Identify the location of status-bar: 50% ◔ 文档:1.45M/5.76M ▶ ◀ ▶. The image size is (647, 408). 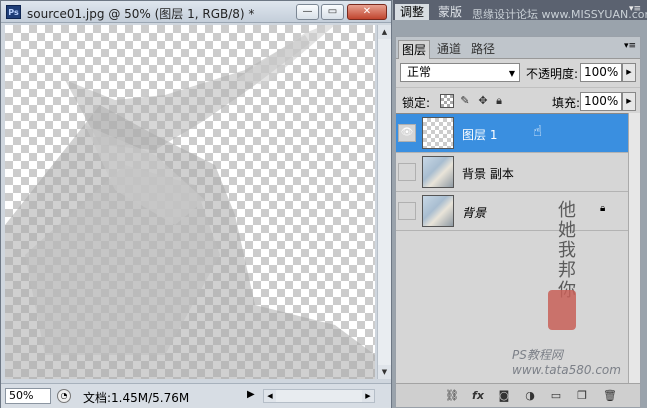
(196, 395).